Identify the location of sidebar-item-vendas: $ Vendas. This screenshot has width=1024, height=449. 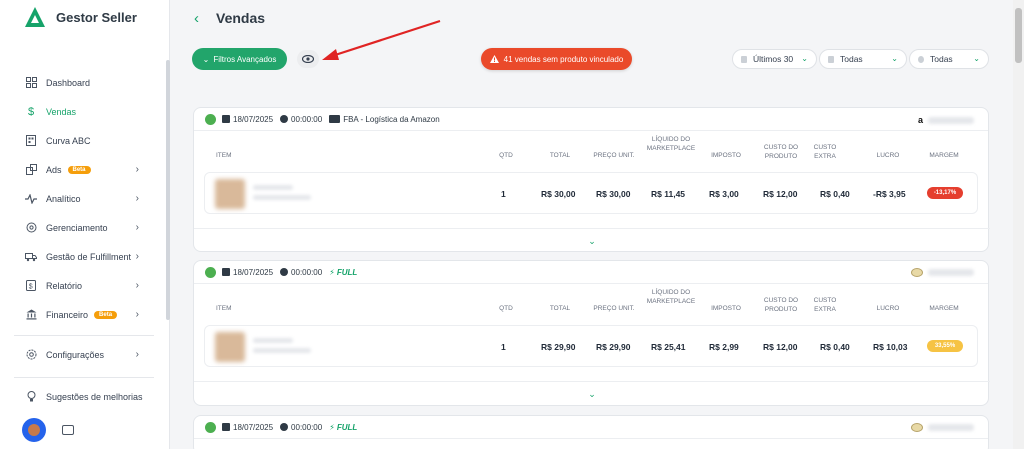
(83, 111).